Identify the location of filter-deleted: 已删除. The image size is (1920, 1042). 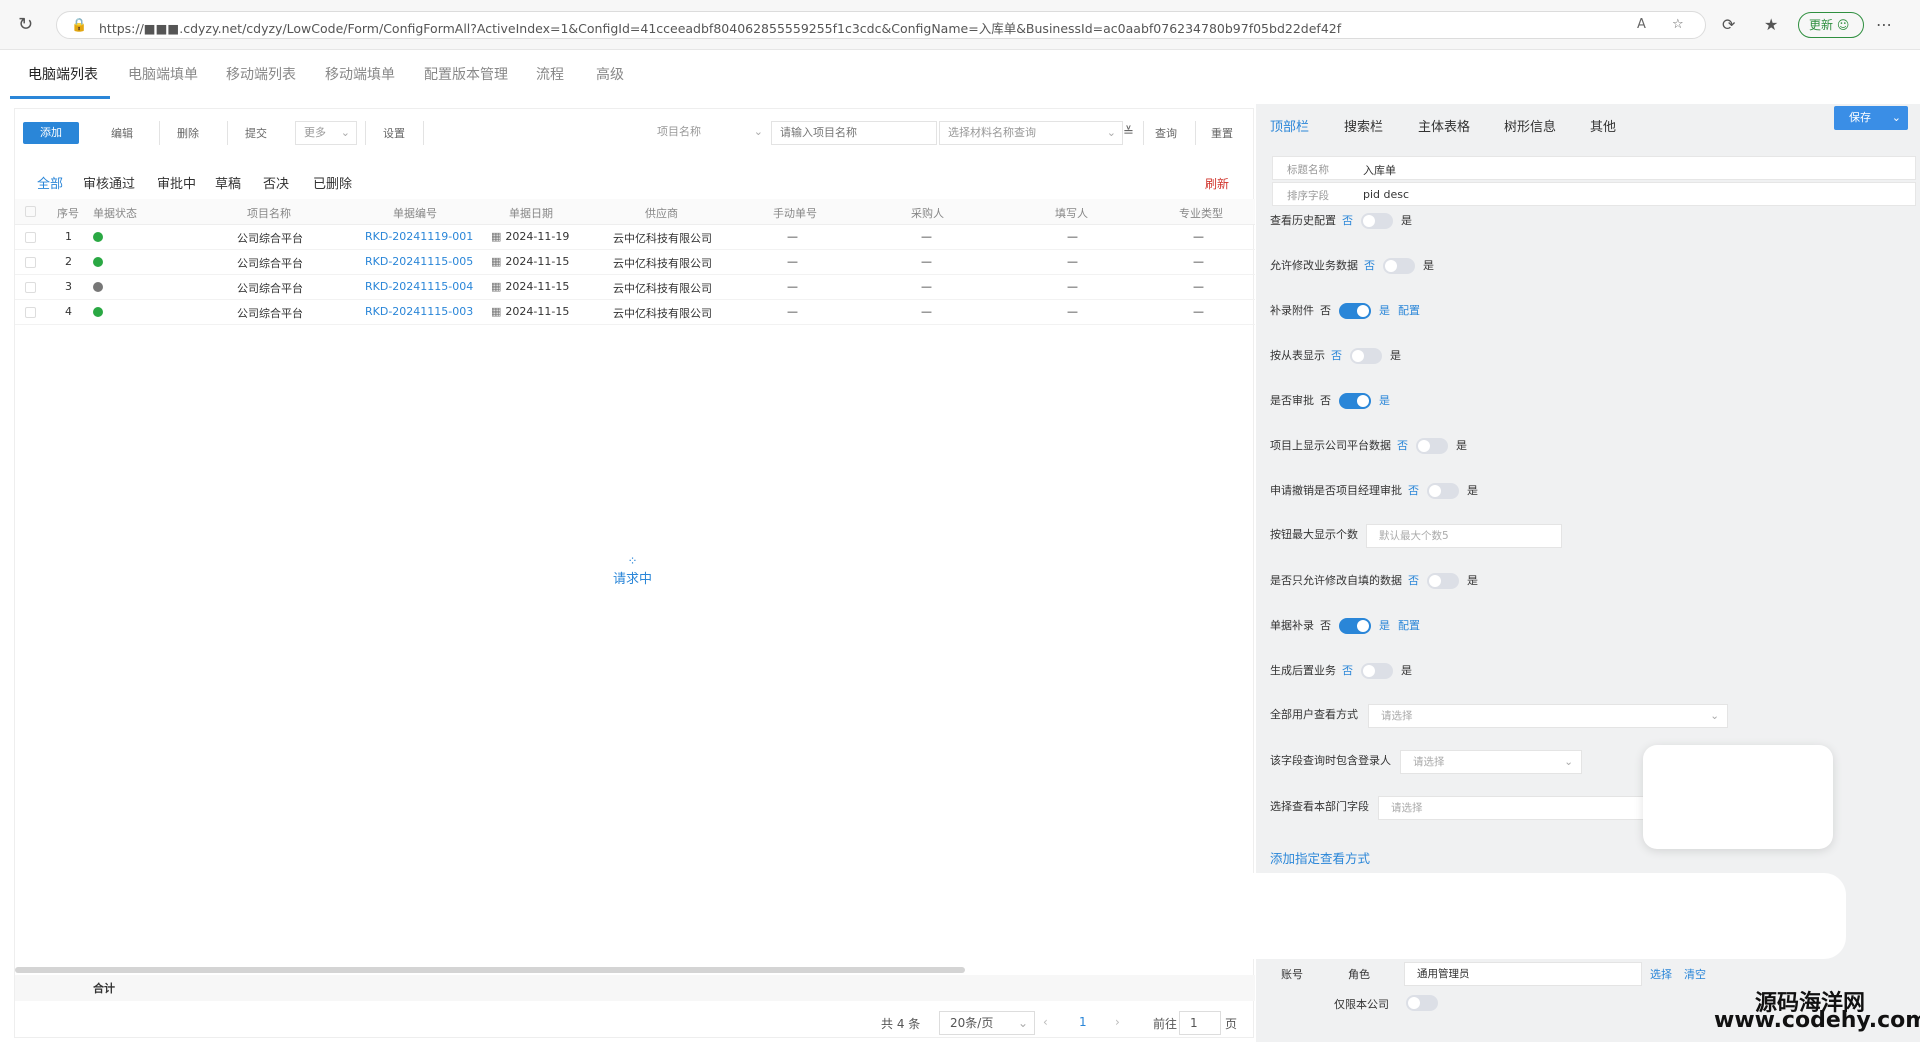
(332, 182).